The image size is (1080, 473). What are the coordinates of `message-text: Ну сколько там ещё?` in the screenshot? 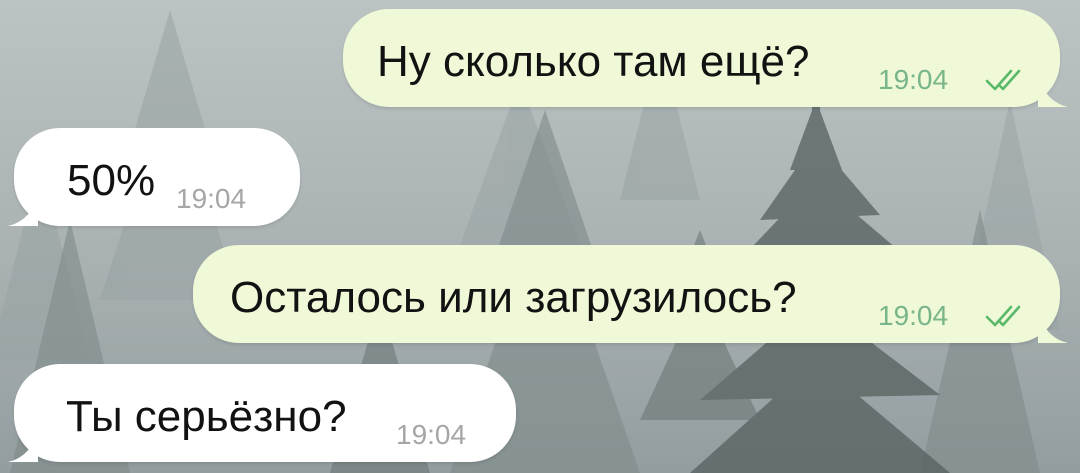 It's located at (593, 61).